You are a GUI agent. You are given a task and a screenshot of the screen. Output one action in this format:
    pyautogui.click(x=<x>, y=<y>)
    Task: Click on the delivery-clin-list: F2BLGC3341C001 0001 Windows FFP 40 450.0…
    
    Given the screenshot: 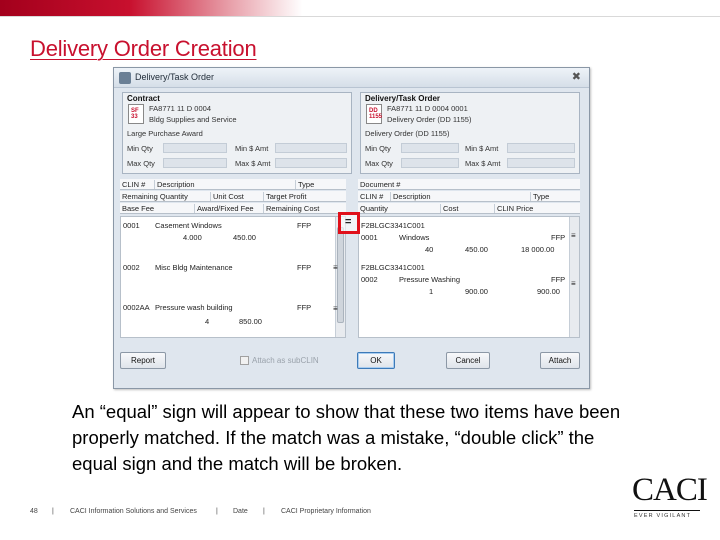 What is the action you would take?
    pyautogui.click(x=469, y=277)
    